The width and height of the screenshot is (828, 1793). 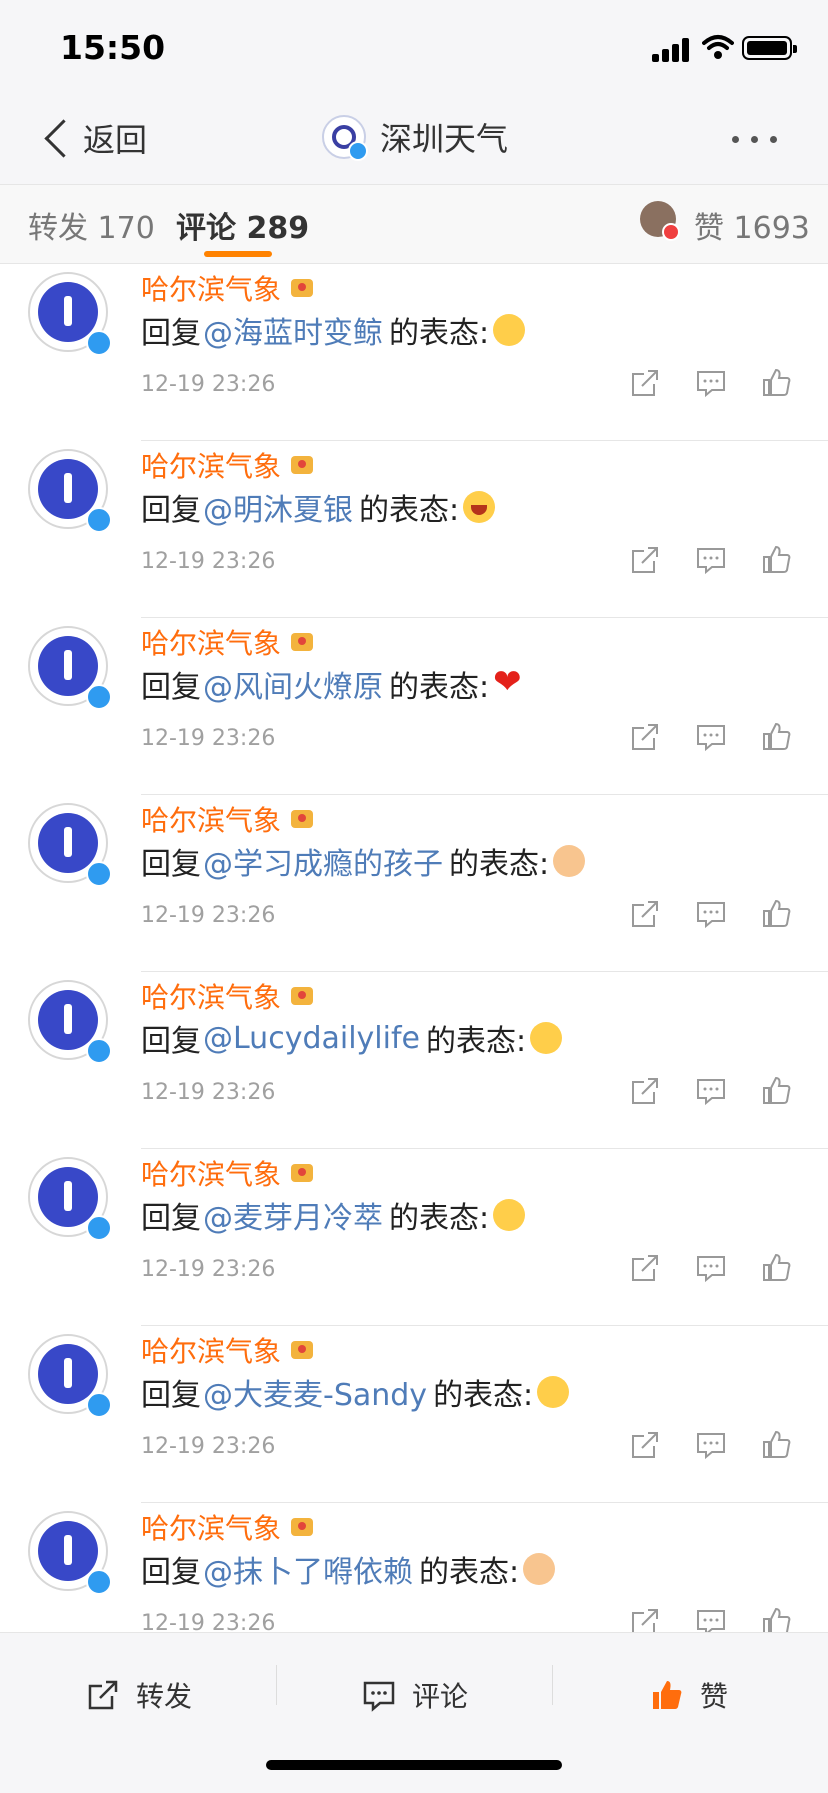 I want to click on tab-comments: 评论 289, so click(x=242, y=225).